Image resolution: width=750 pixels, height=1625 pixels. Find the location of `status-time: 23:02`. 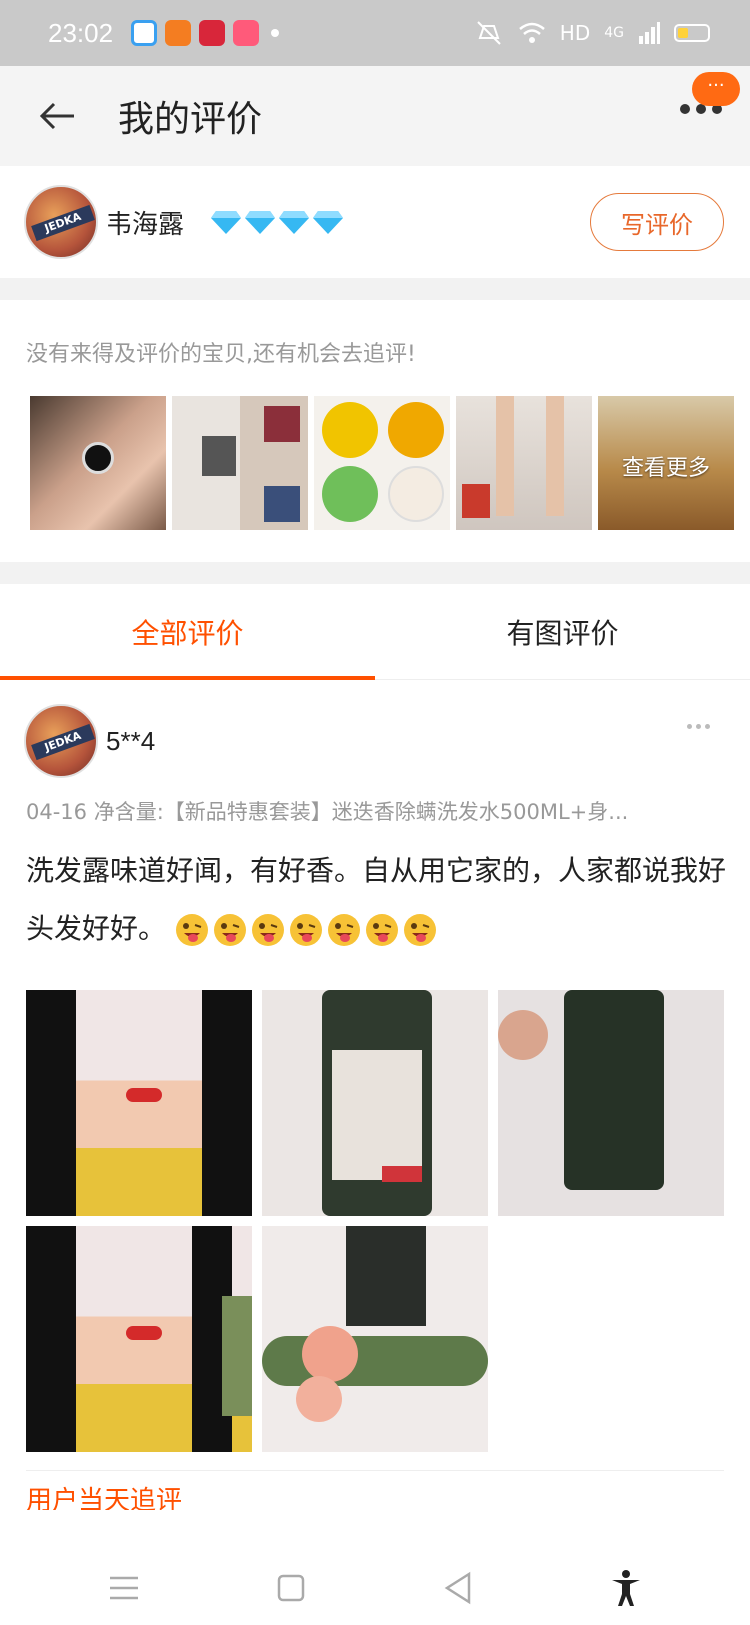

status-time: 23:02 is located at coordinates (81, 32).